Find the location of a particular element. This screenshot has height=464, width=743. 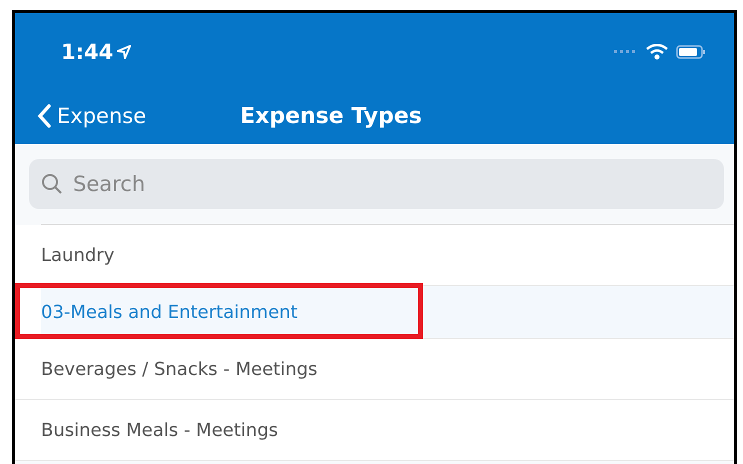

search-field: Search is located at coordinates (376, 184).